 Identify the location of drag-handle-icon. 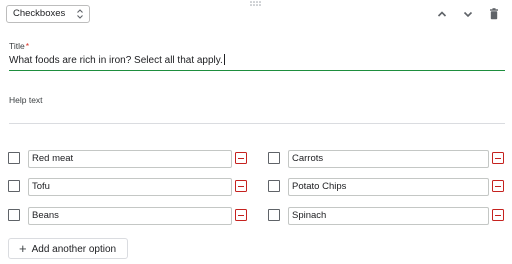
(256, 4).